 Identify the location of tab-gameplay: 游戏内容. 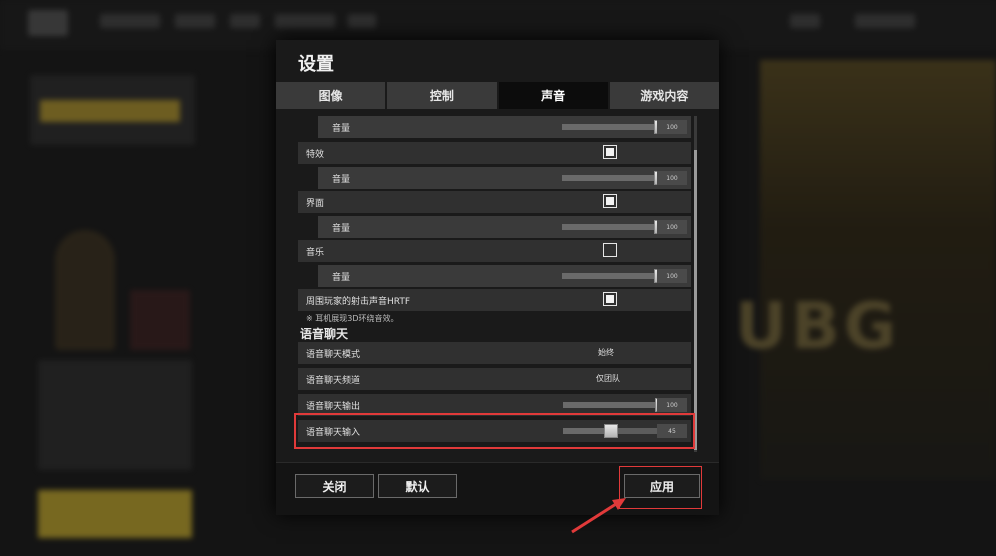
(664, 95).